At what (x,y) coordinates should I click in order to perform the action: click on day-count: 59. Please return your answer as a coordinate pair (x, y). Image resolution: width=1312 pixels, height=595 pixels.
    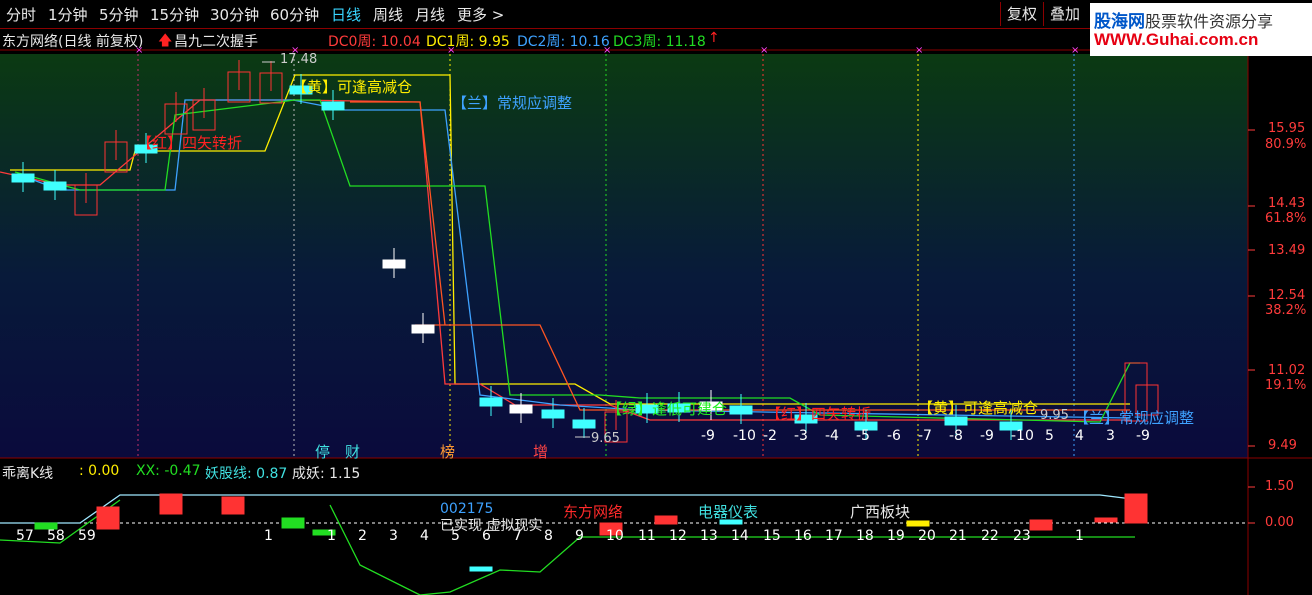
    Looking at the image, I should click on (87, 536).